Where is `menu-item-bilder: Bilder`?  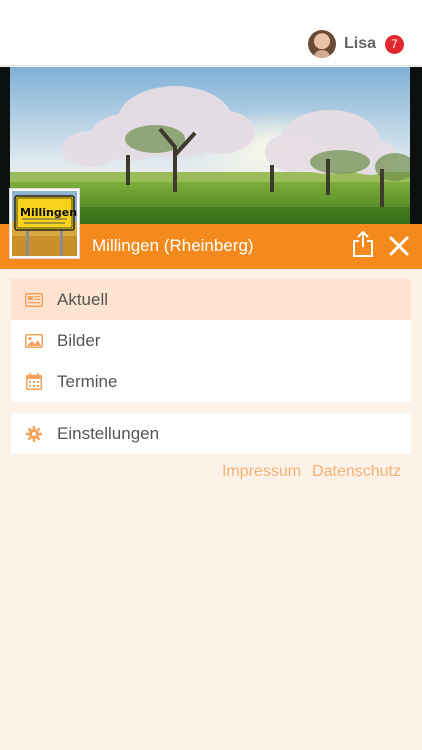 menu-item-bilder: Bilder is located at coordinates (211, 340).